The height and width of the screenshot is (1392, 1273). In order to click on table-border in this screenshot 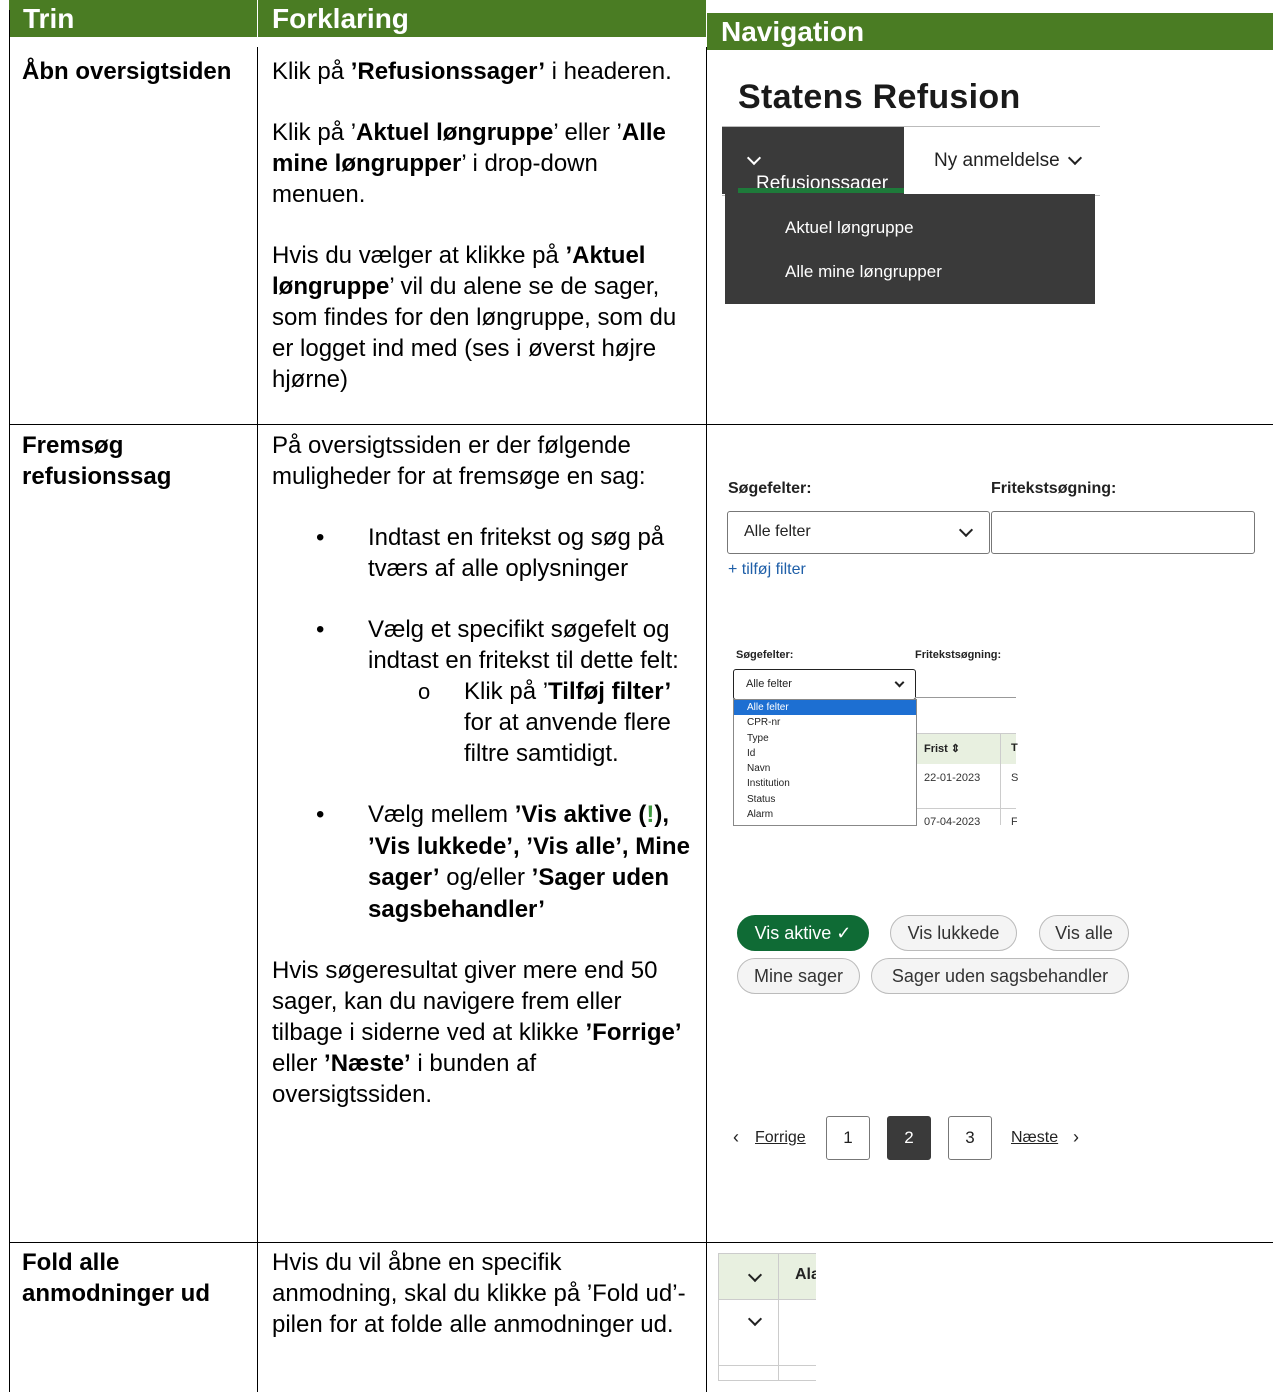, I will do `click(718, 1317)`.